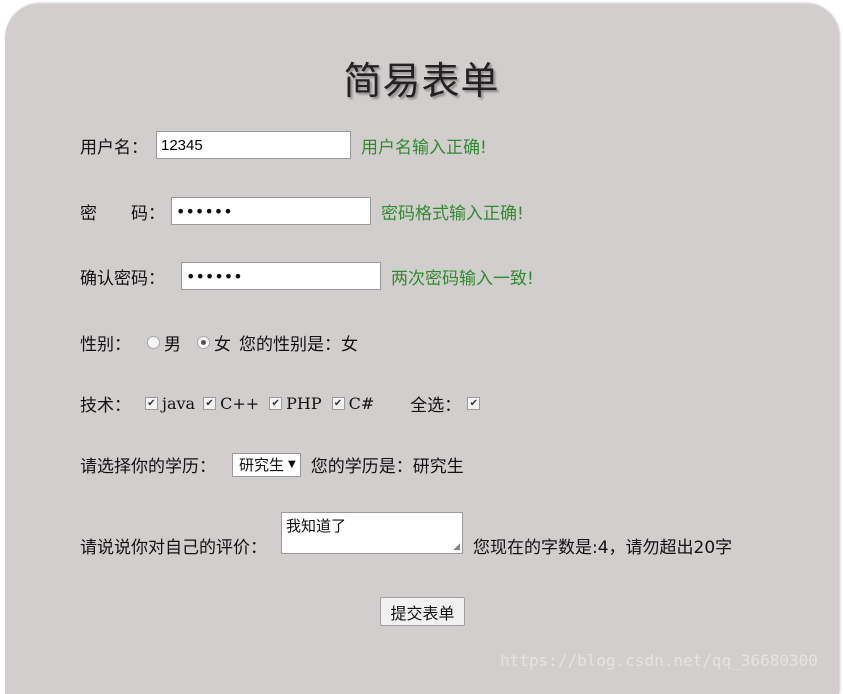 This screenshot has height=694, width=843. What do you see at coordinates (361, 403) in the screenshot?
I see `tech-option-csharp: C#` at bounding box center [361, 403].